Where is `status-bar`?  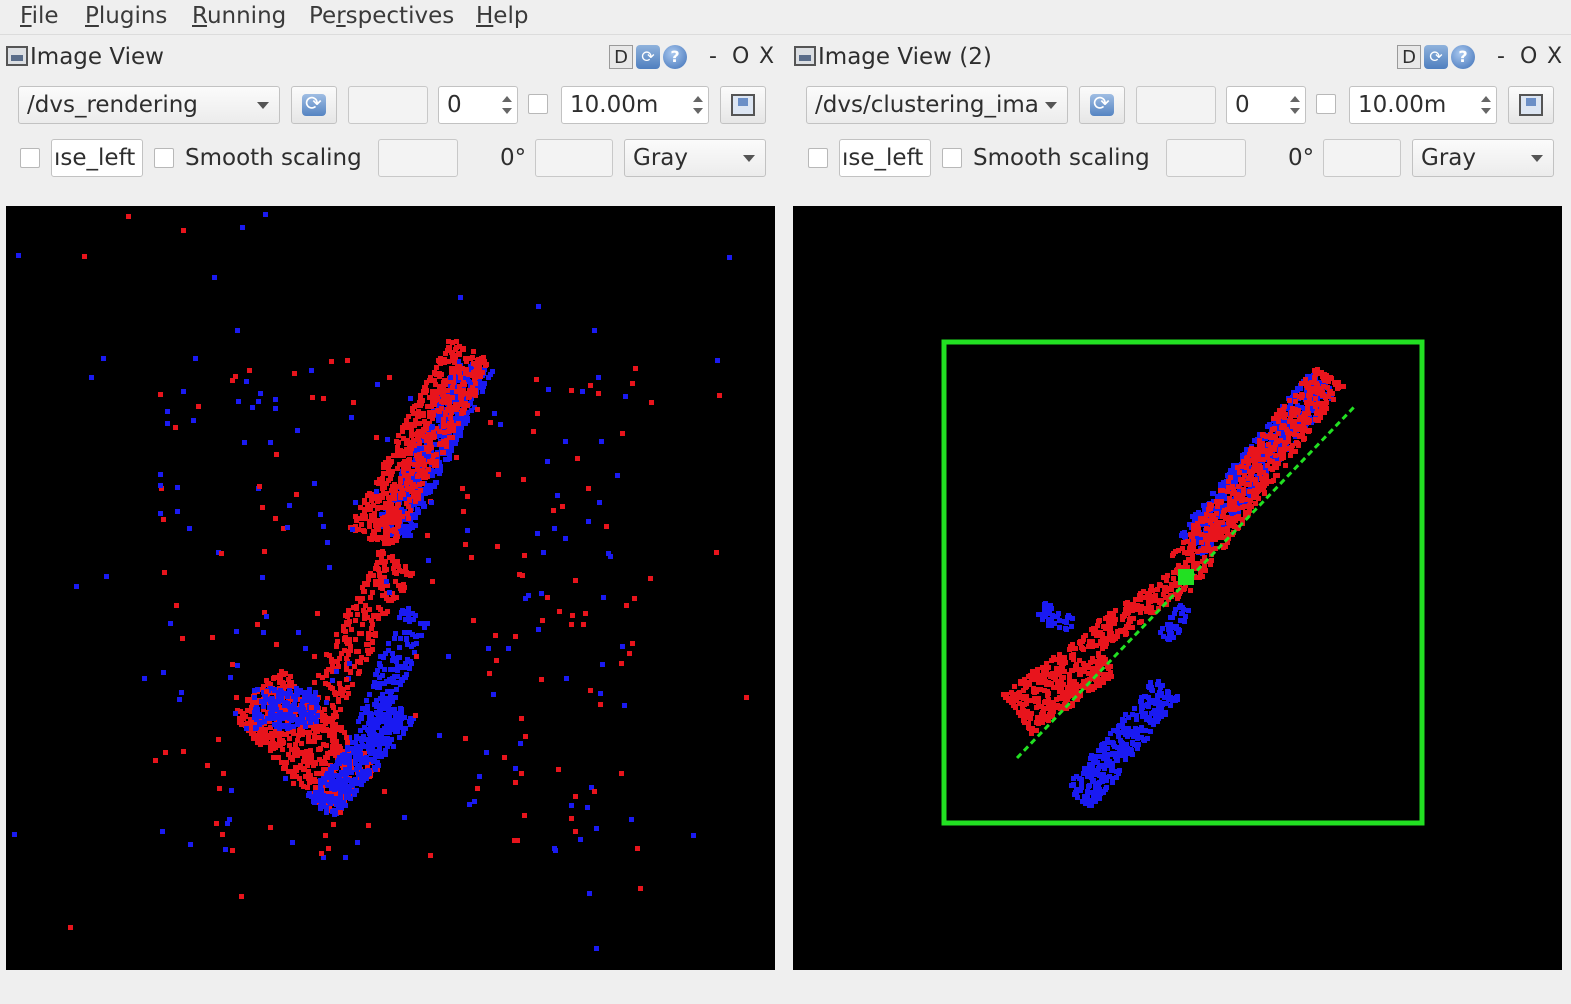 status-bar is located at coordinates (785, 990).